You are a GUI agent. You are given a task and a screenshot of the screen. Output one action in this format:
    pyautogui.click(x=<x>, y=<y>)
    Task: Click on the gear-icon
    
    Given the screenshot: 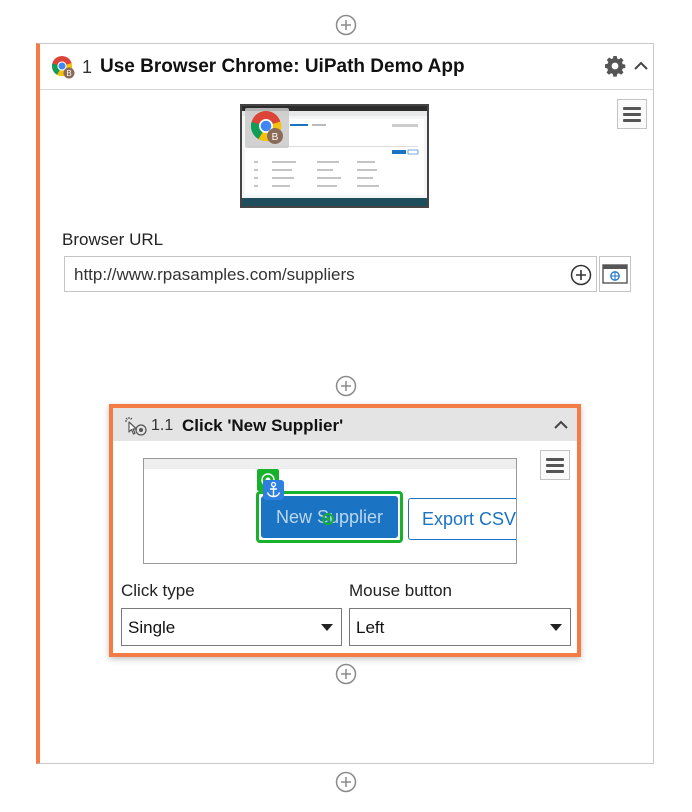 What is the action you would take?
    pyautogui.click(x=615, y=66)
    